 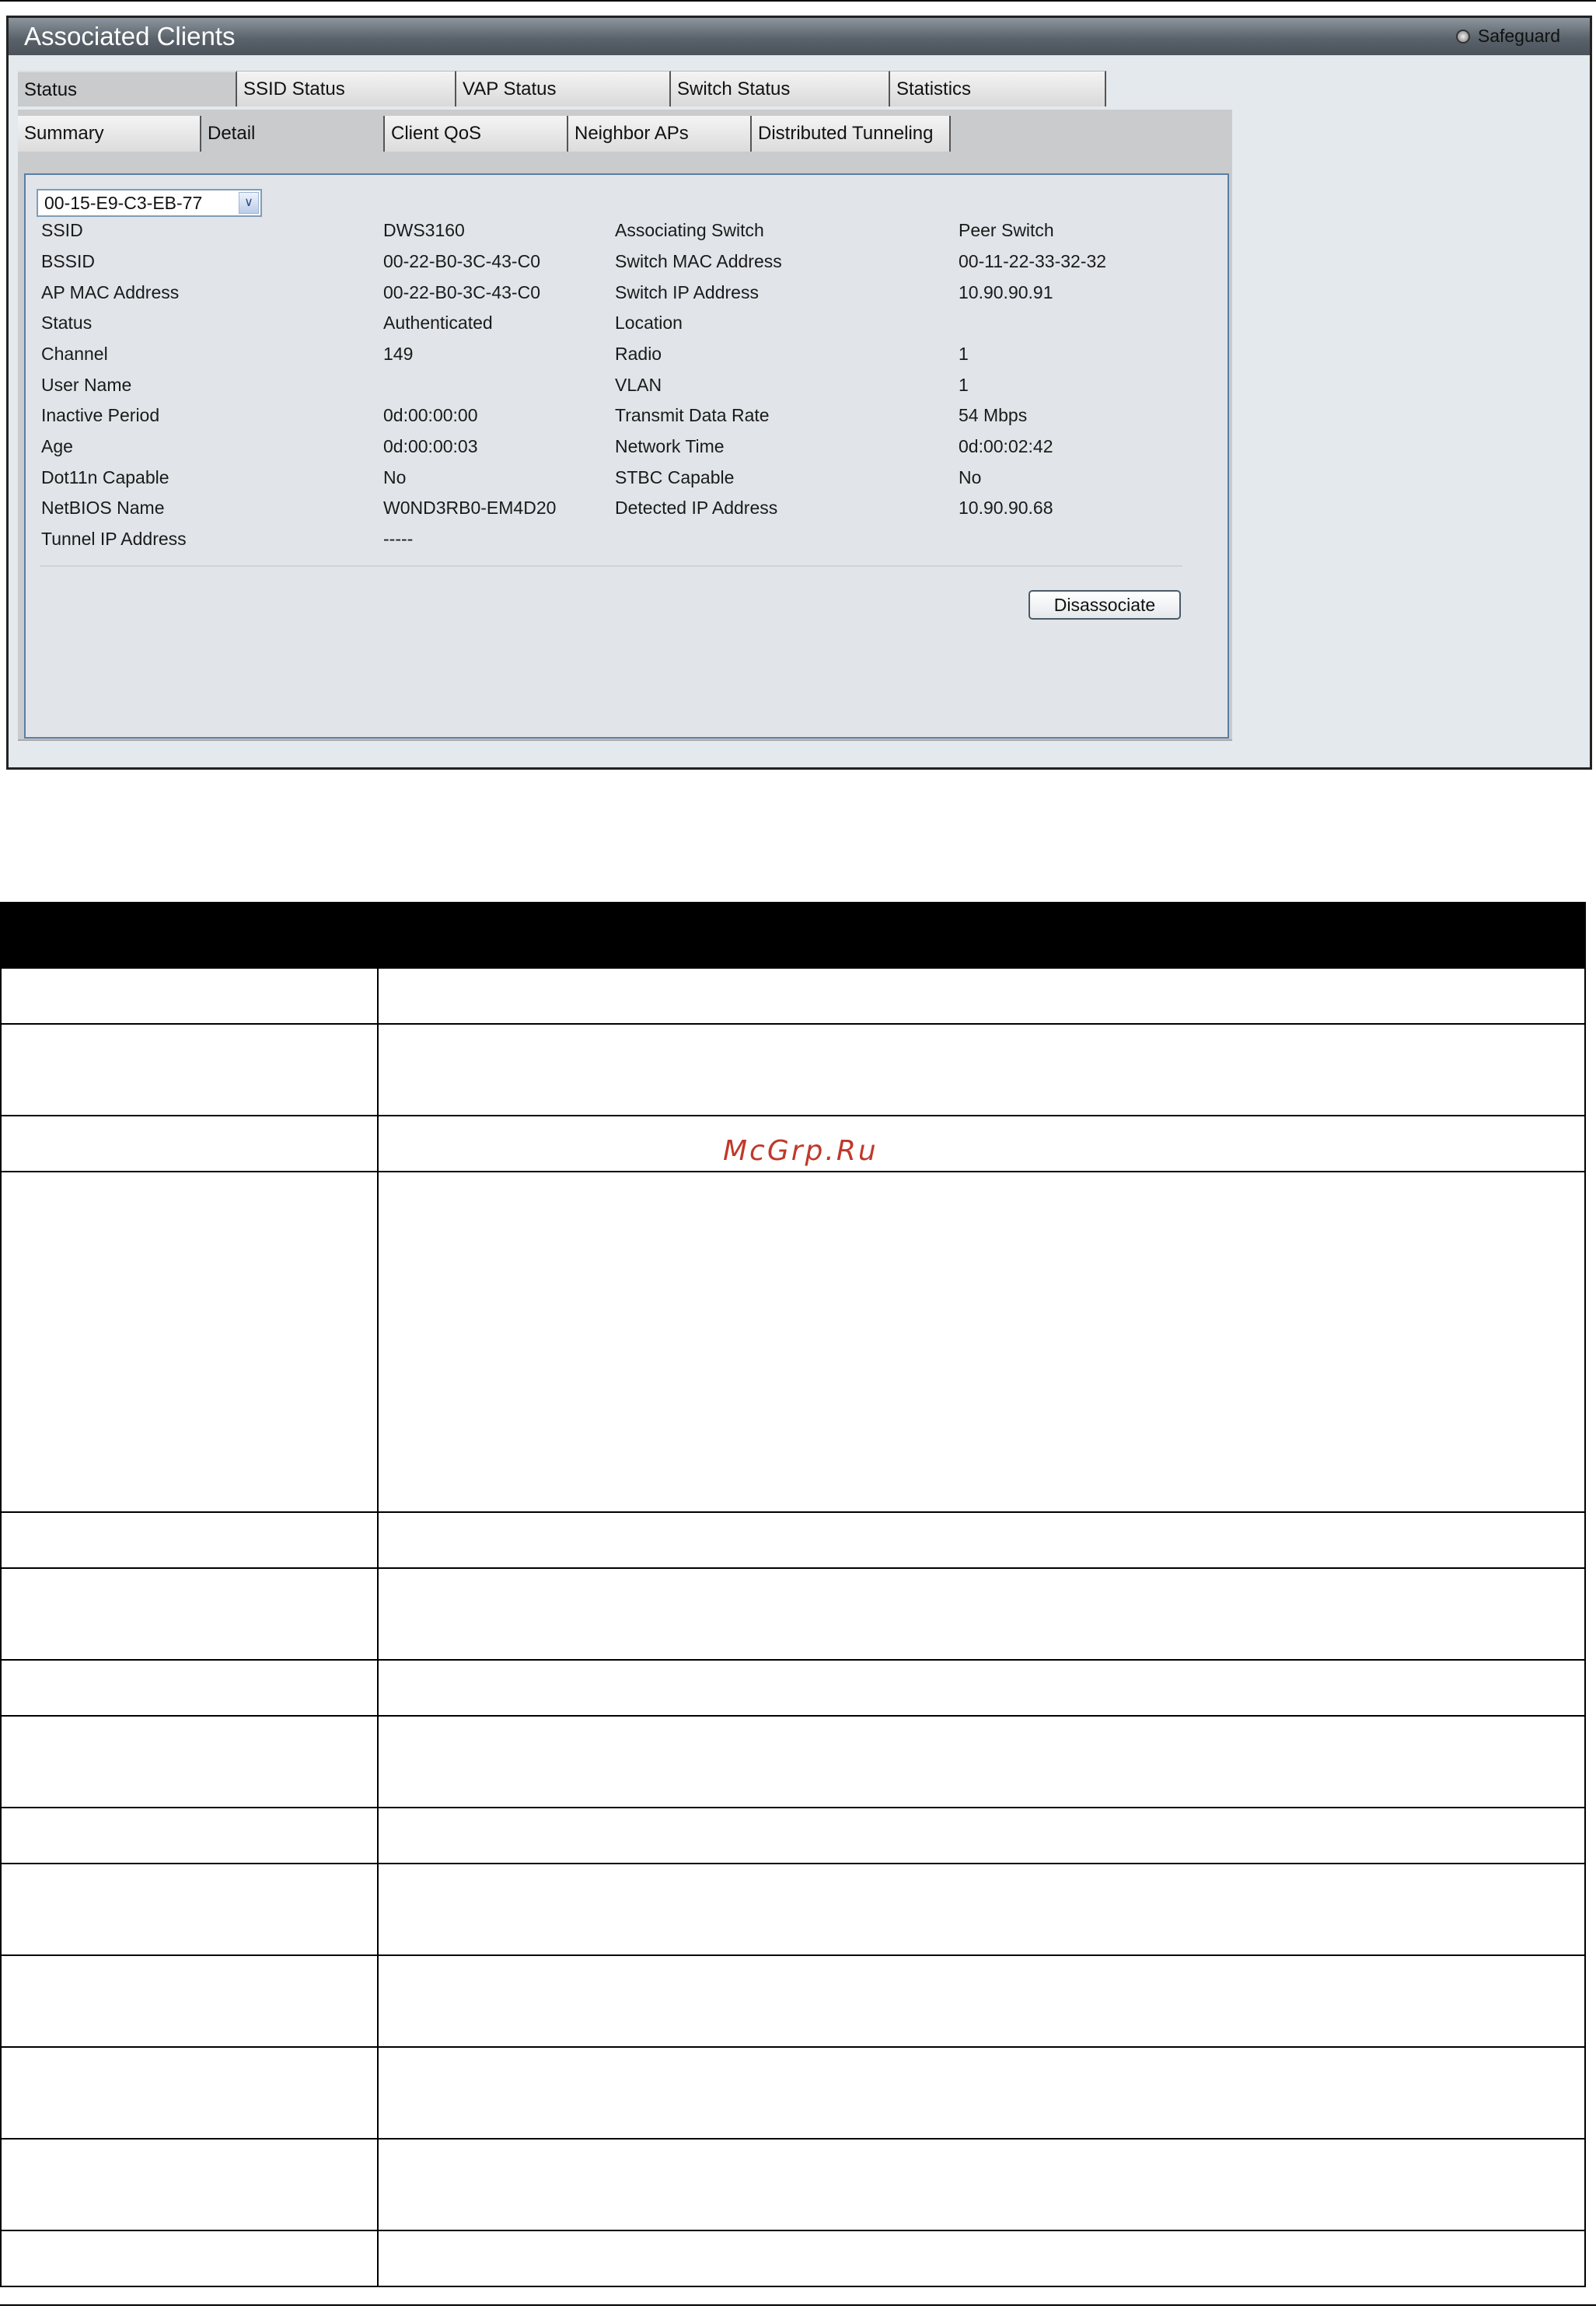 I want to click on field-label: Tunnel IP Address, so click(x=114, y=539).